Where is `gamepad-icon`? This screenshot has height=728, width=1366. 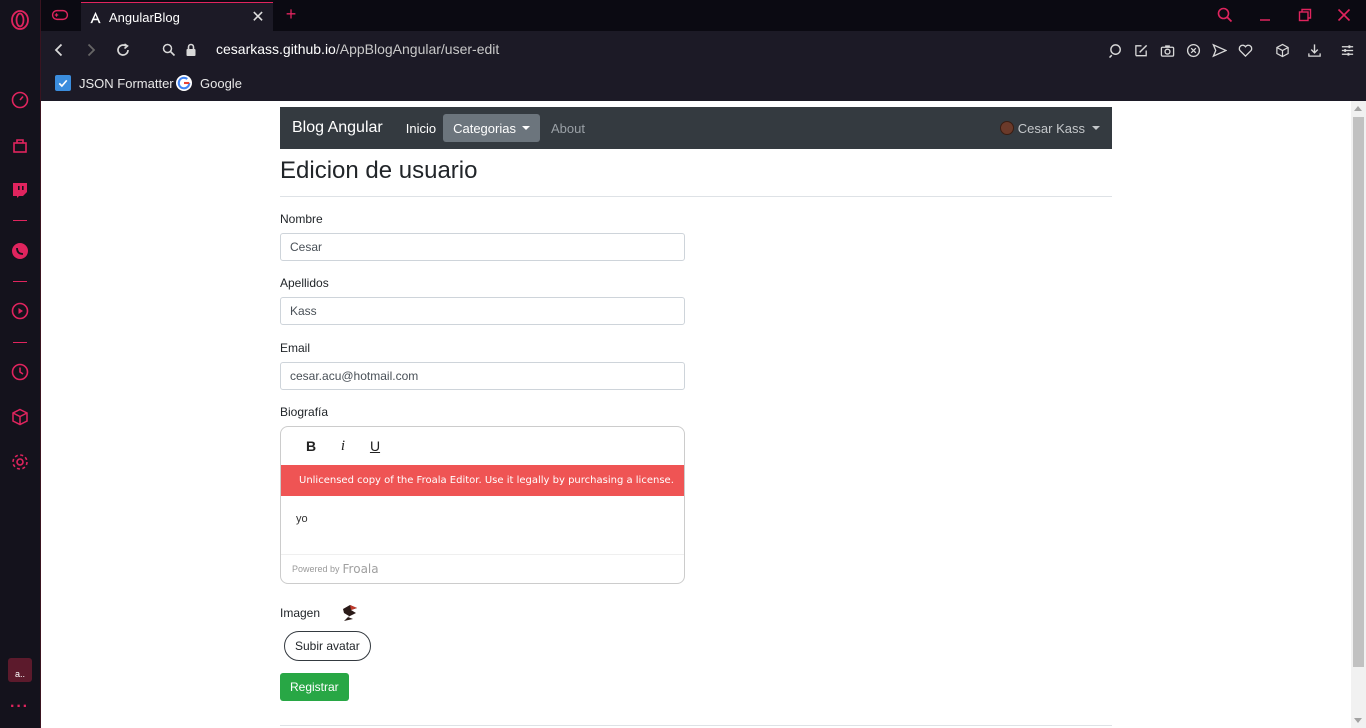
gamepad-icon is located at coordinates (60, 15).